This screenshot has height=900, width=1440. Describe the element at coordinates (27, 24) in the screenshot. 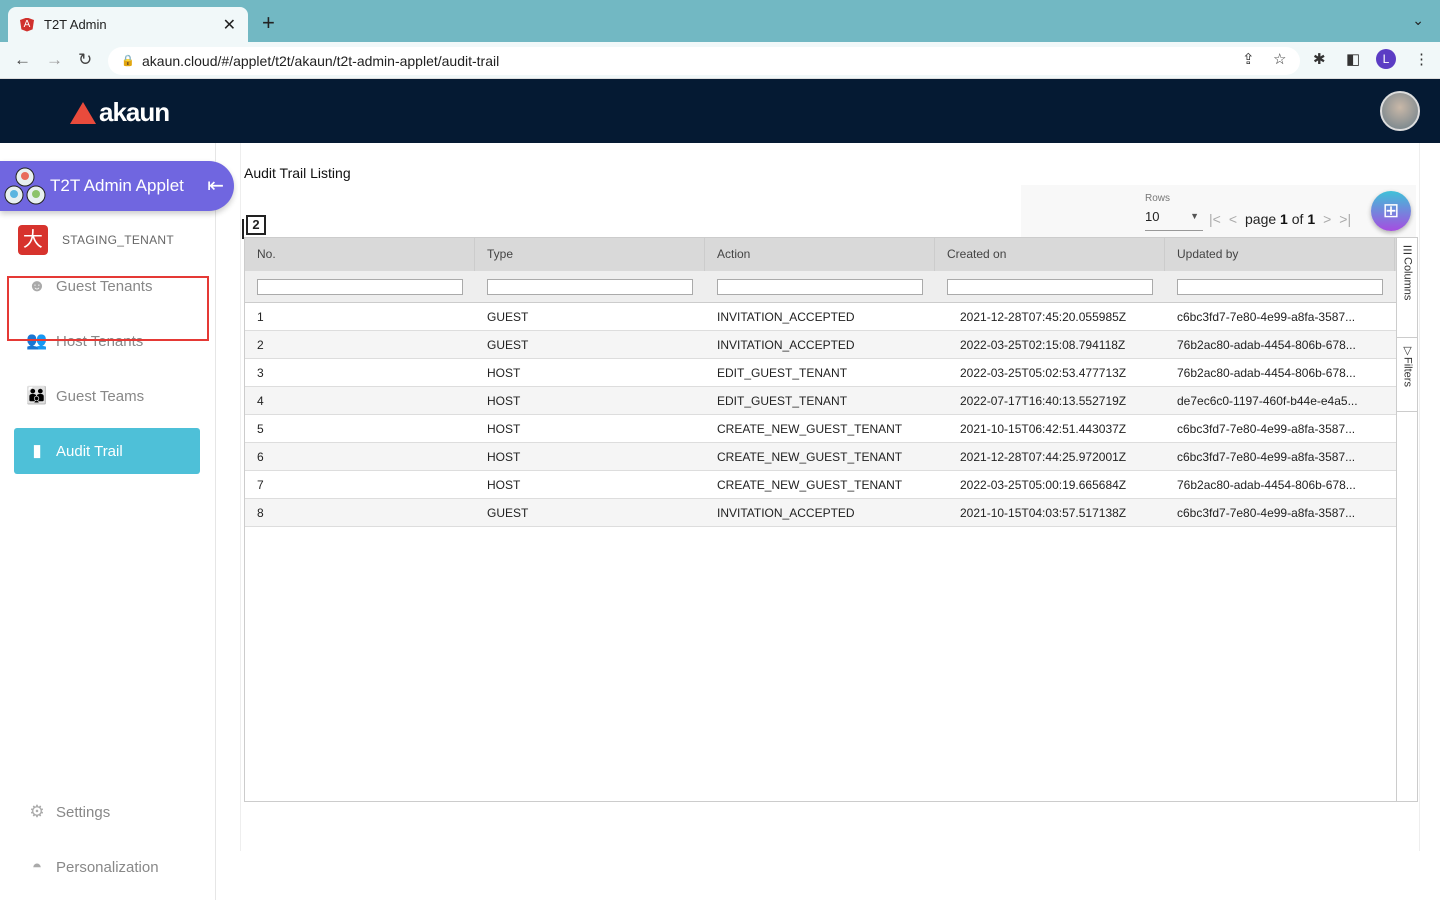

I see `angular-favicon-icon: A` at that location.